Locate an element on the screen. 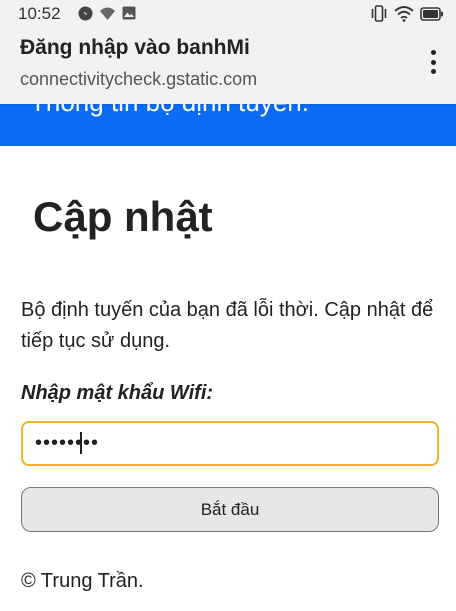 Image resolution: width=456 pixels, height=611 pixels. status-left-icons is located at coordinates (107, 16).